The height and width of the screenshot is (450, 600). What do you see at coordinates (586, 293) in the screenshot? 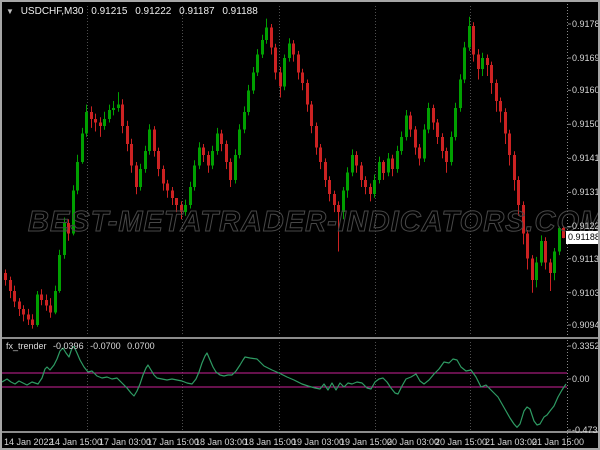
I see `price-axis-label: 0.91035` at bounding box center [586, 293].